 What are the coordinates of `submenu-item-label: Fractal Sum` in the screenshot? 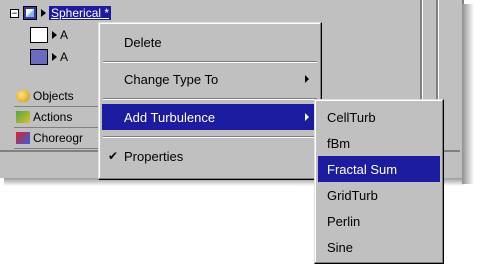 It's located at (362, 169).